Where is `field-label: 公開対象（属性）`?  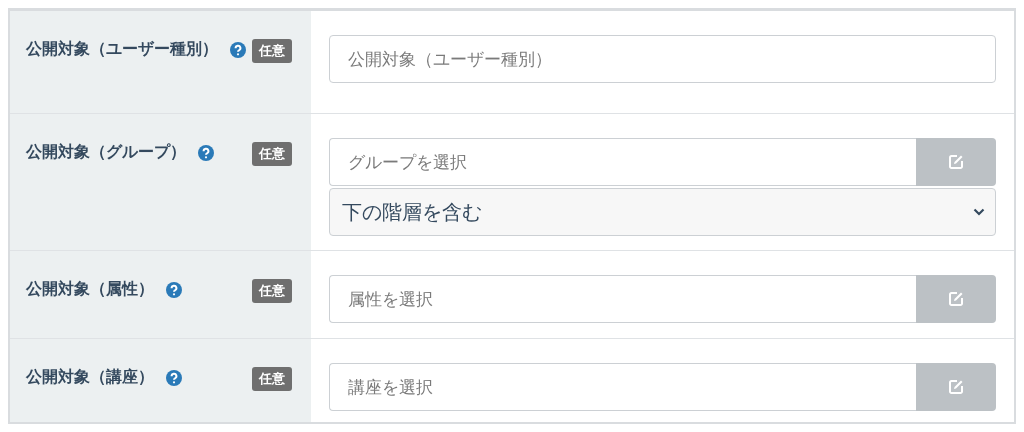
field-label: 公開対象（属性） is located at coordinates (90, 289).